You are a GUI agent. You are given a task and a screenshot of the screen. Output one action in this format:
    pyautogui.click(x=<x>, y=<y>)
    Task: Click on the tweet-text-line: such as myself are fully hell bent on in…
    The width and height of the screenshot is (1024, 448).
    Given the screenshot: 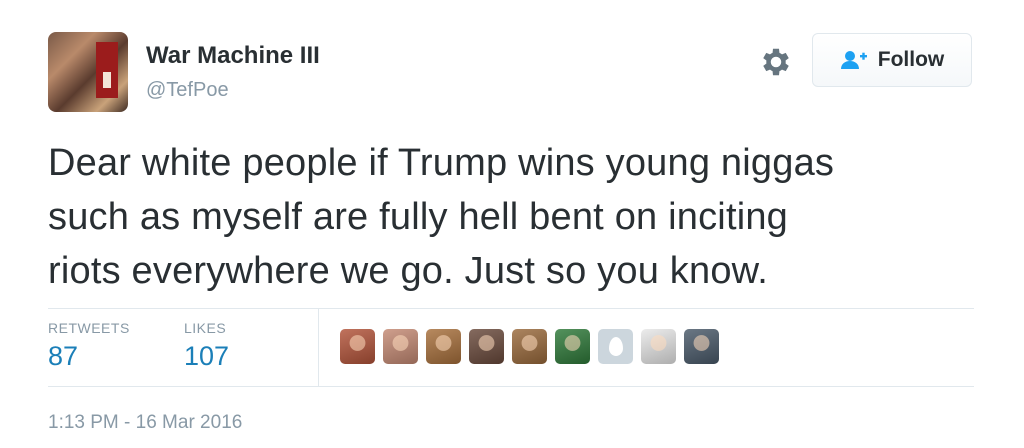 What is the action you would take?
    pyautogui.click(x=418, y=217)
    